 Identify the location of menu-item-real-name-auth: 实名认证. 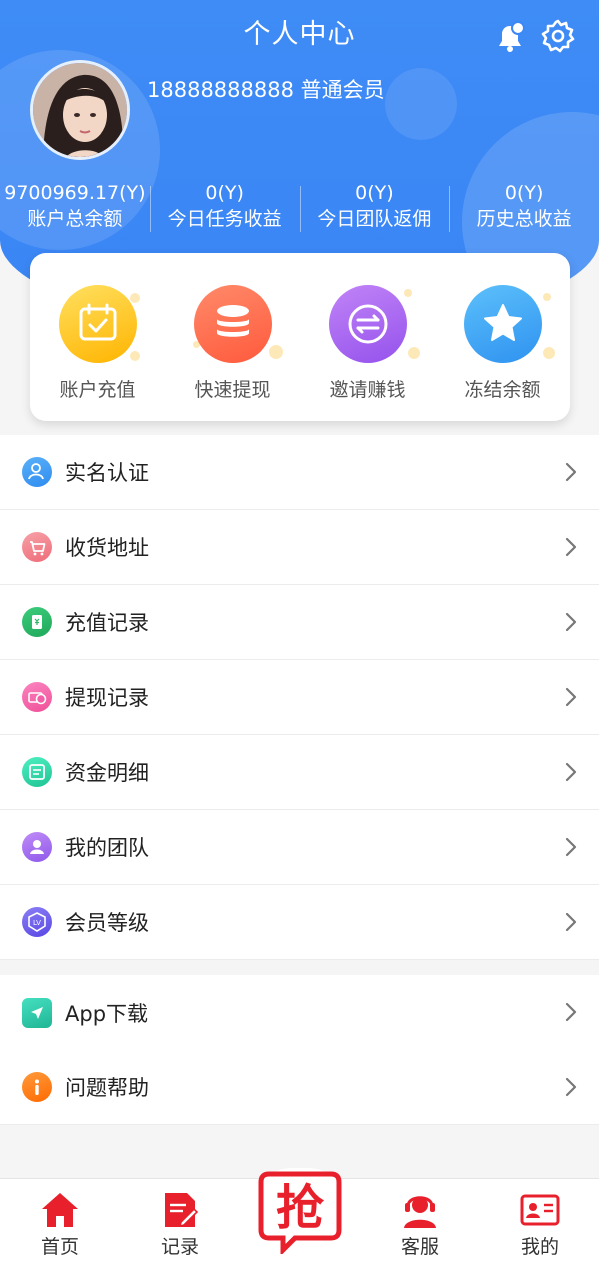
(299, 472).